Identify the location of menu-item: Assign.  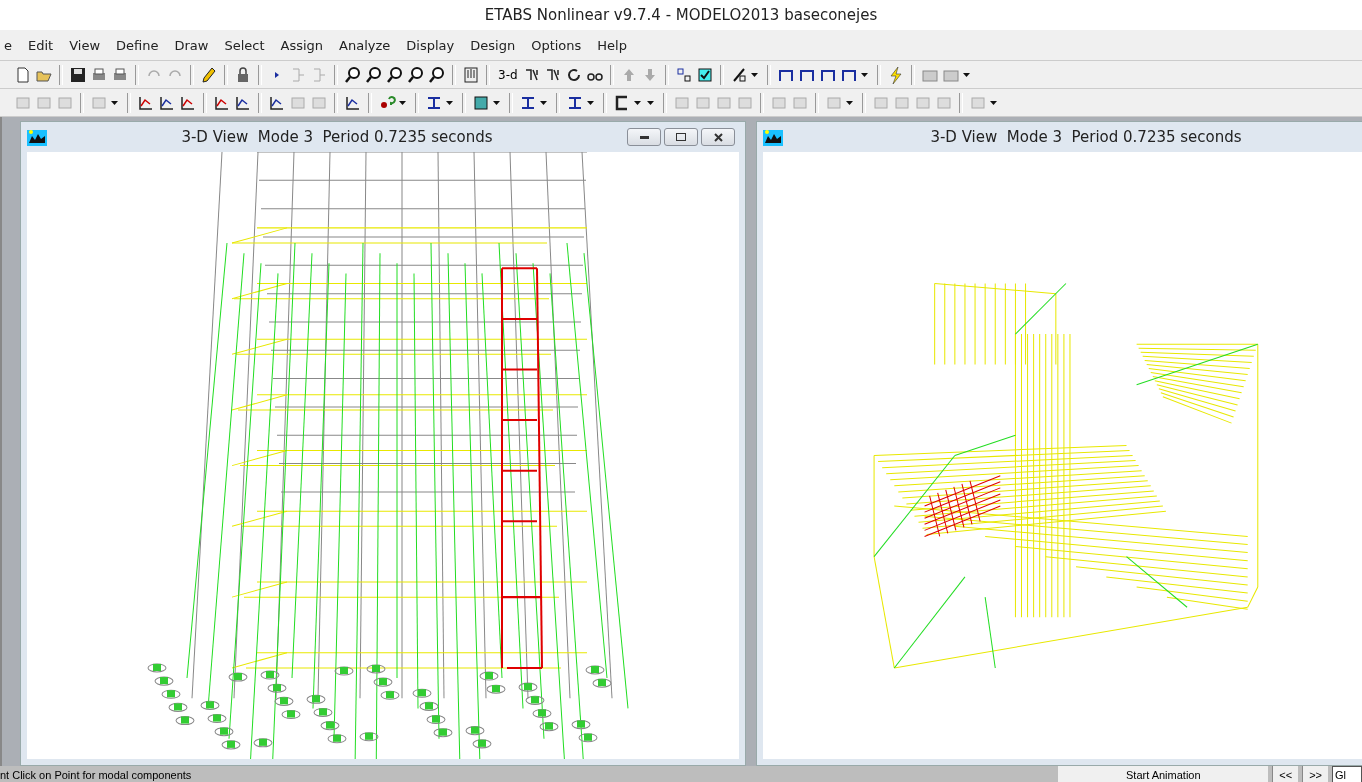
(302, 45).